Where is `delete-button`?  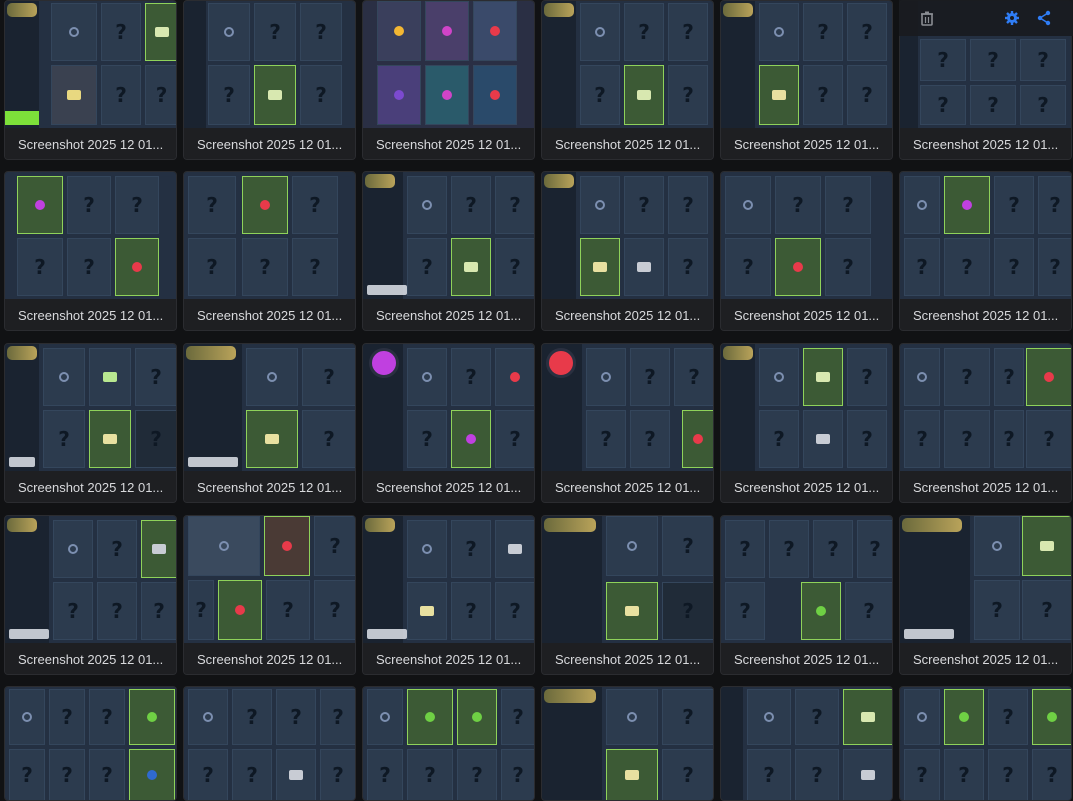 delete-button is located at coordinates (927, 18).